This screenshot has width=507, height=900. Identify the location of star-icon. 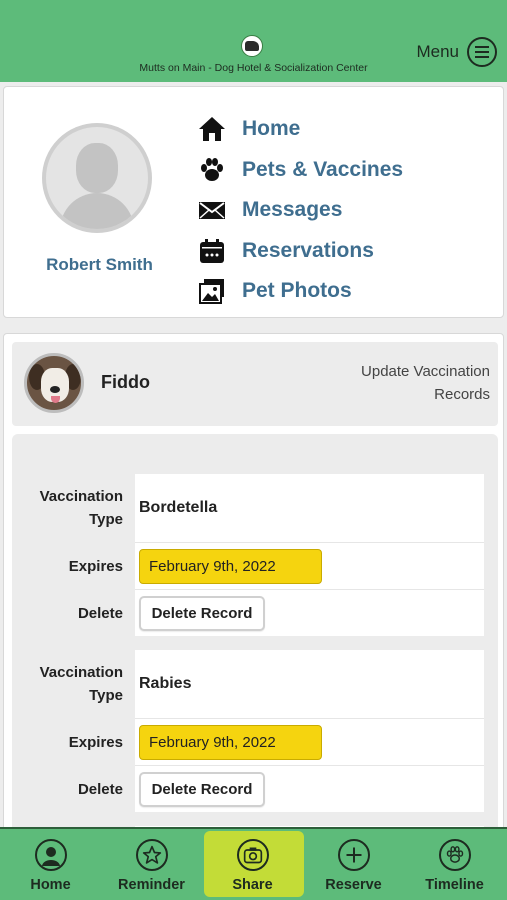
(151, 855).